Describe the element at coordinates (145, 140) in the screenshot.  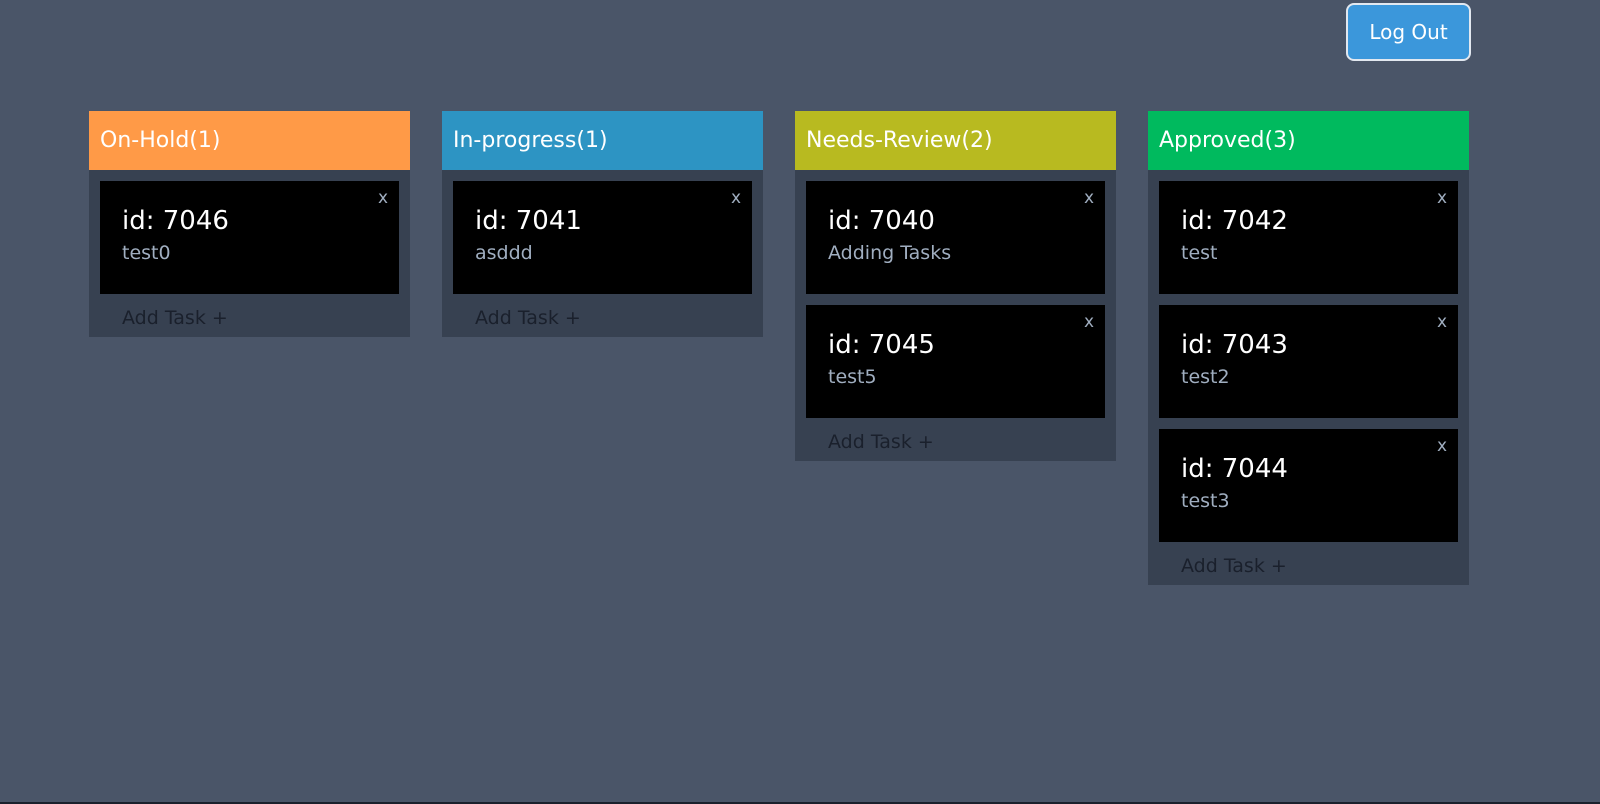
I see `column-title: On-Hold` at that location.